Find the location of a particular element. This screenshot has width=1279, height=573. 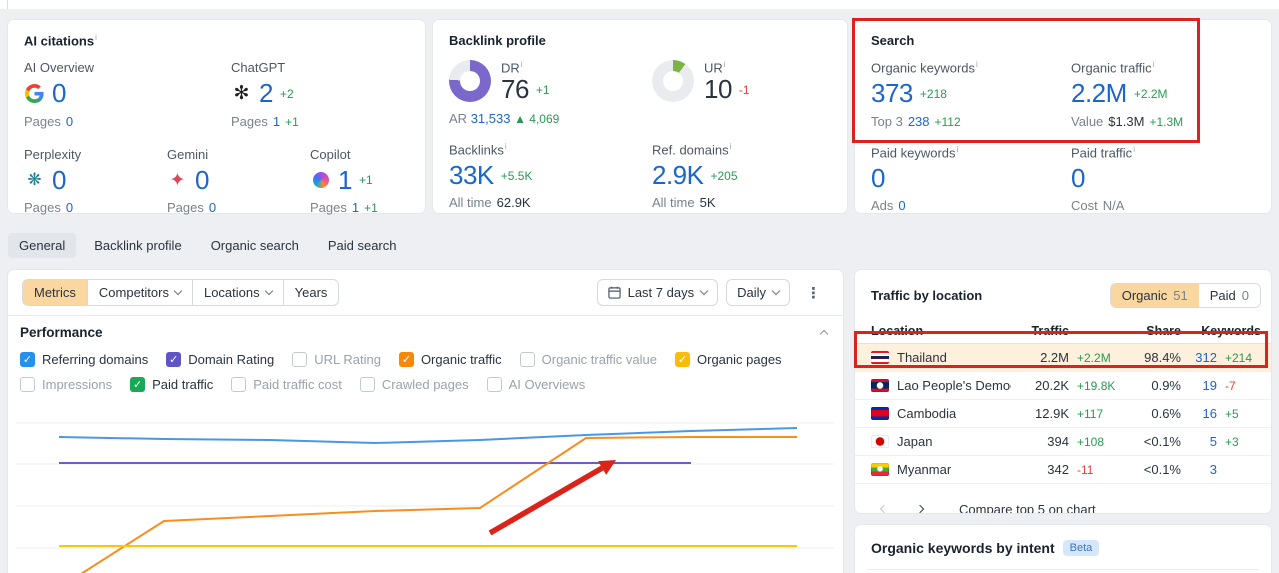

metric-checkbox-domain-rating: Domain Rating is located at coordinates (220, 359).